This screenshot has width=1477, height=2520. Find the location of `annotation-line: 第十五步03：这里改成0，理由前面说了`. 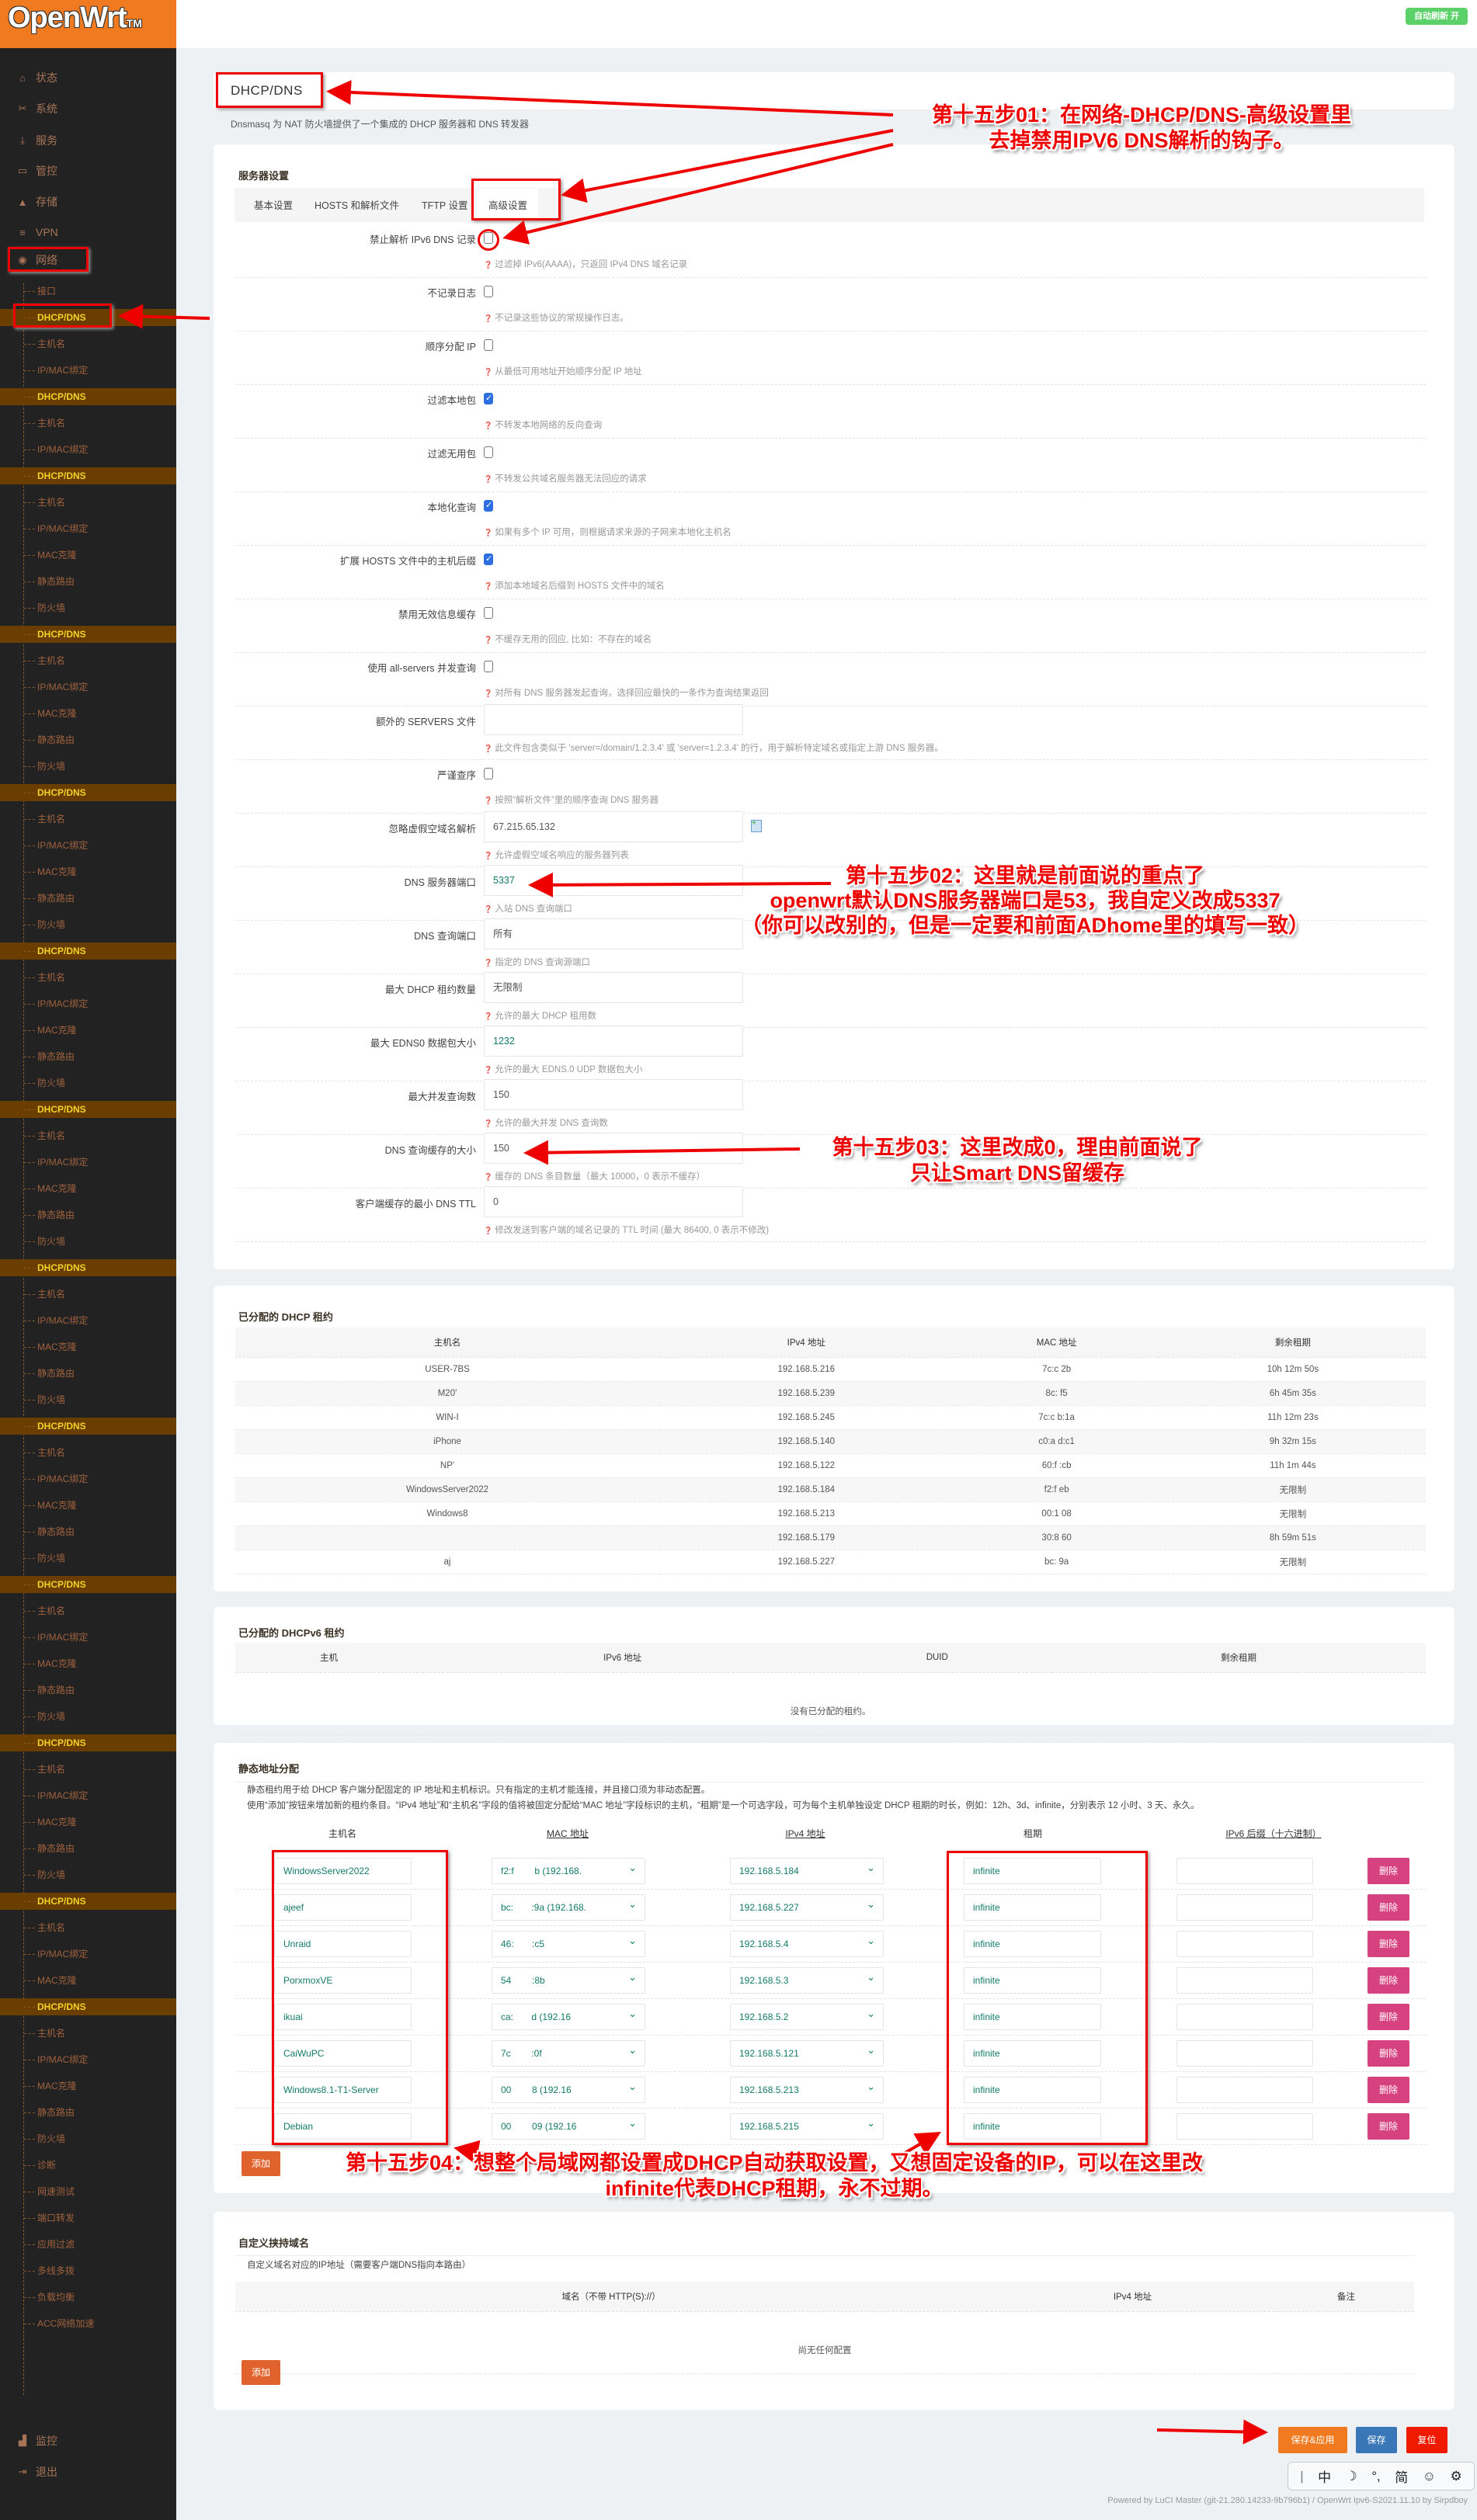

annotation-line: 第十五步03：这里改成0，理由前面说了 is located at coordinates (1017, 1147).